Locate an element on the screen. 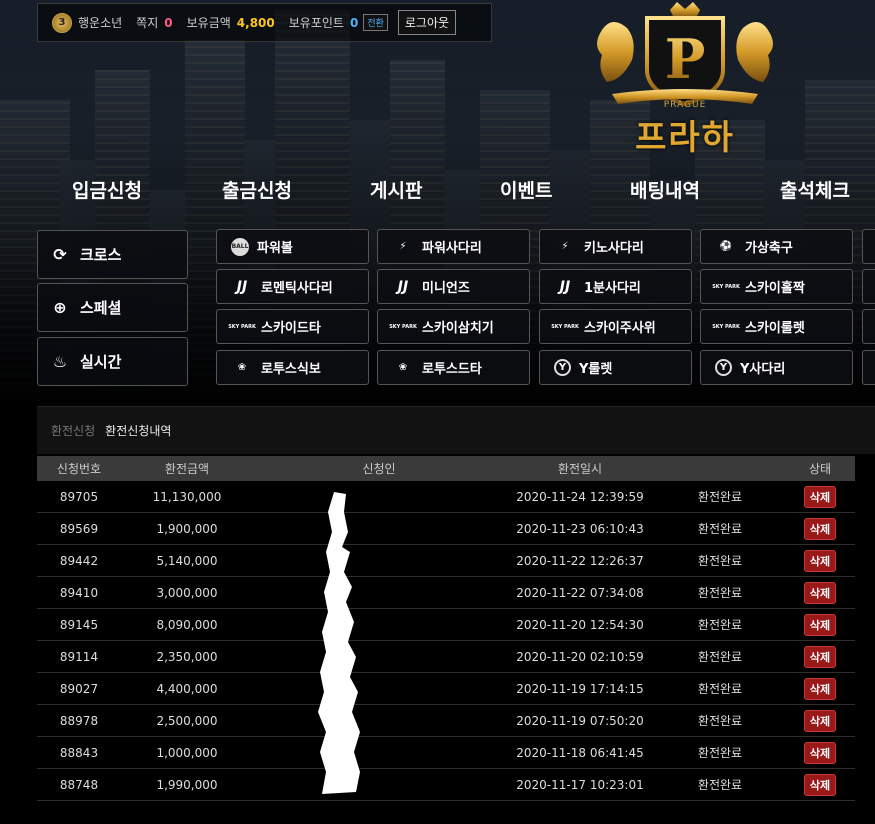 Image resolution: width=875 pixels, height=824 pixels. game-label: 스카이홀짝 is located at coordinates (775, 288).